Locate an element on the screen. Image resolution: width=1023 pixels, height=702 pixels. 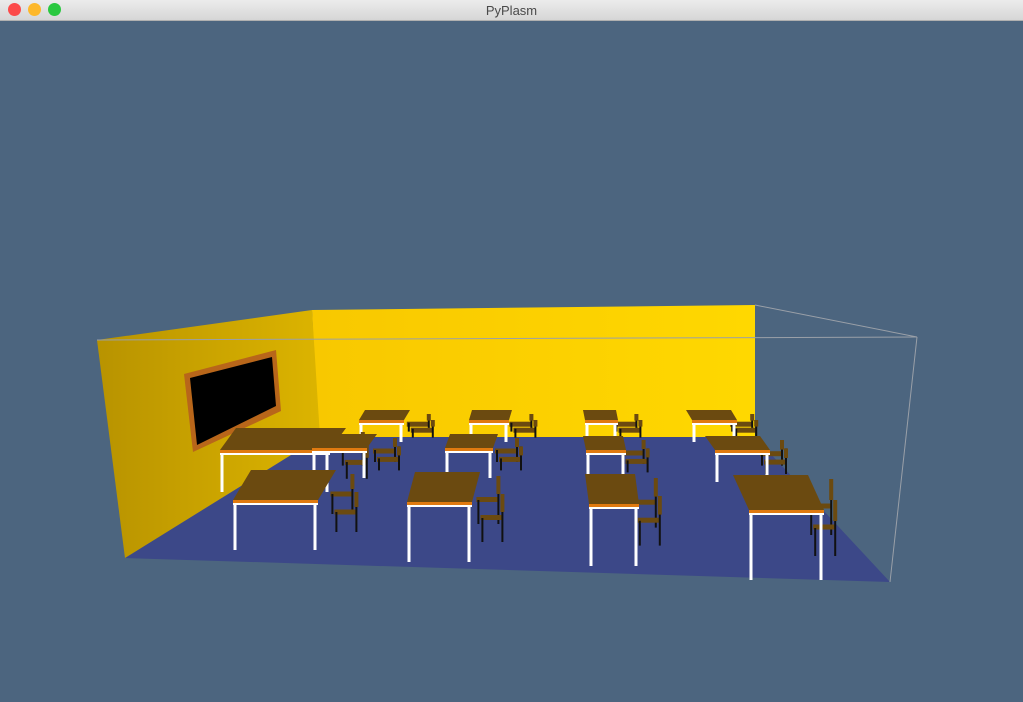
window-title: PyPlasm is located at coordinates (511, 10).